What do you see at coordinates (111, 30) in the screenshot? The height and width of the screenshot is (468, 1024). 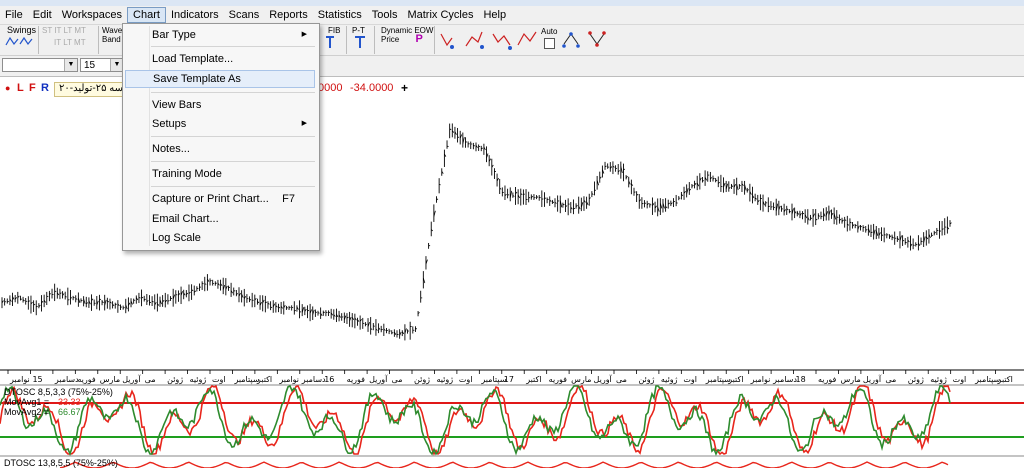 I see `wave-label: Wave` at bounding box center [111, 30].